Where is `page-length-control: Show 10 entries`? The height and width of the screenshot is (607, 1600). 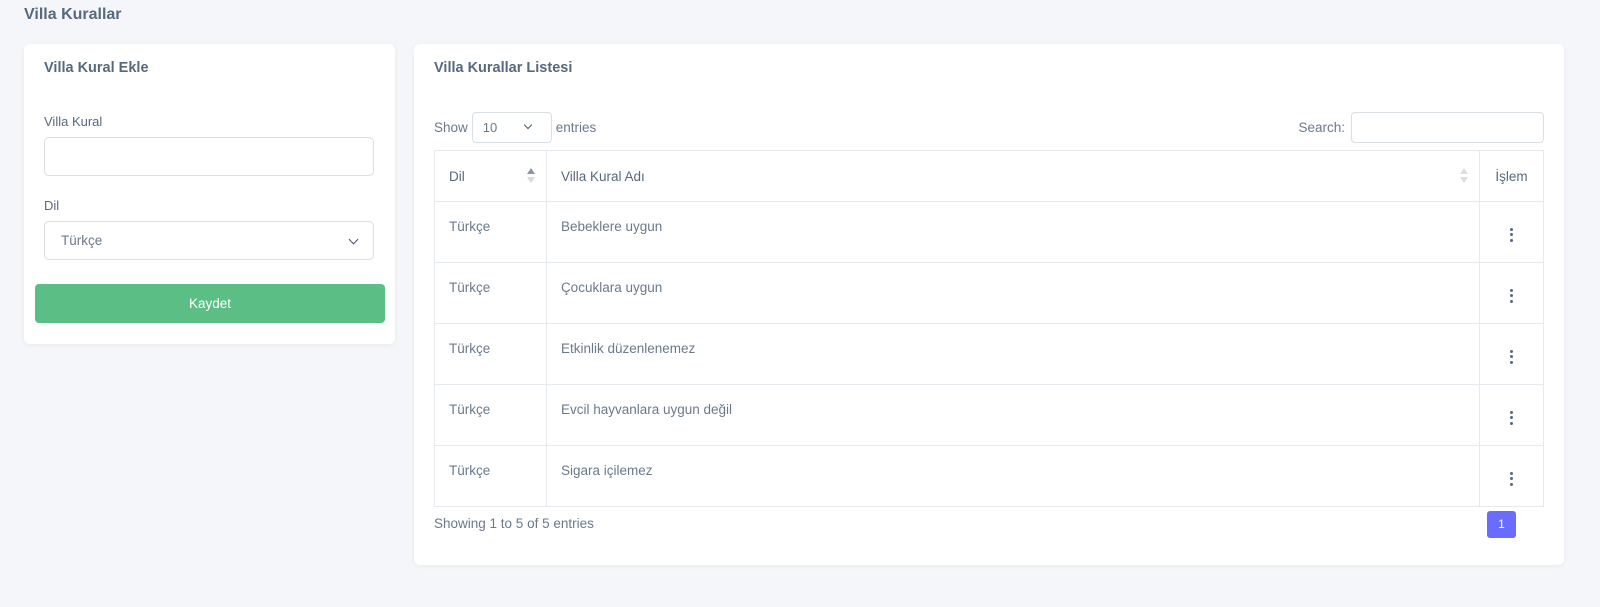
page-length-control: Show 10 entries is located at coordinates (515, 127).